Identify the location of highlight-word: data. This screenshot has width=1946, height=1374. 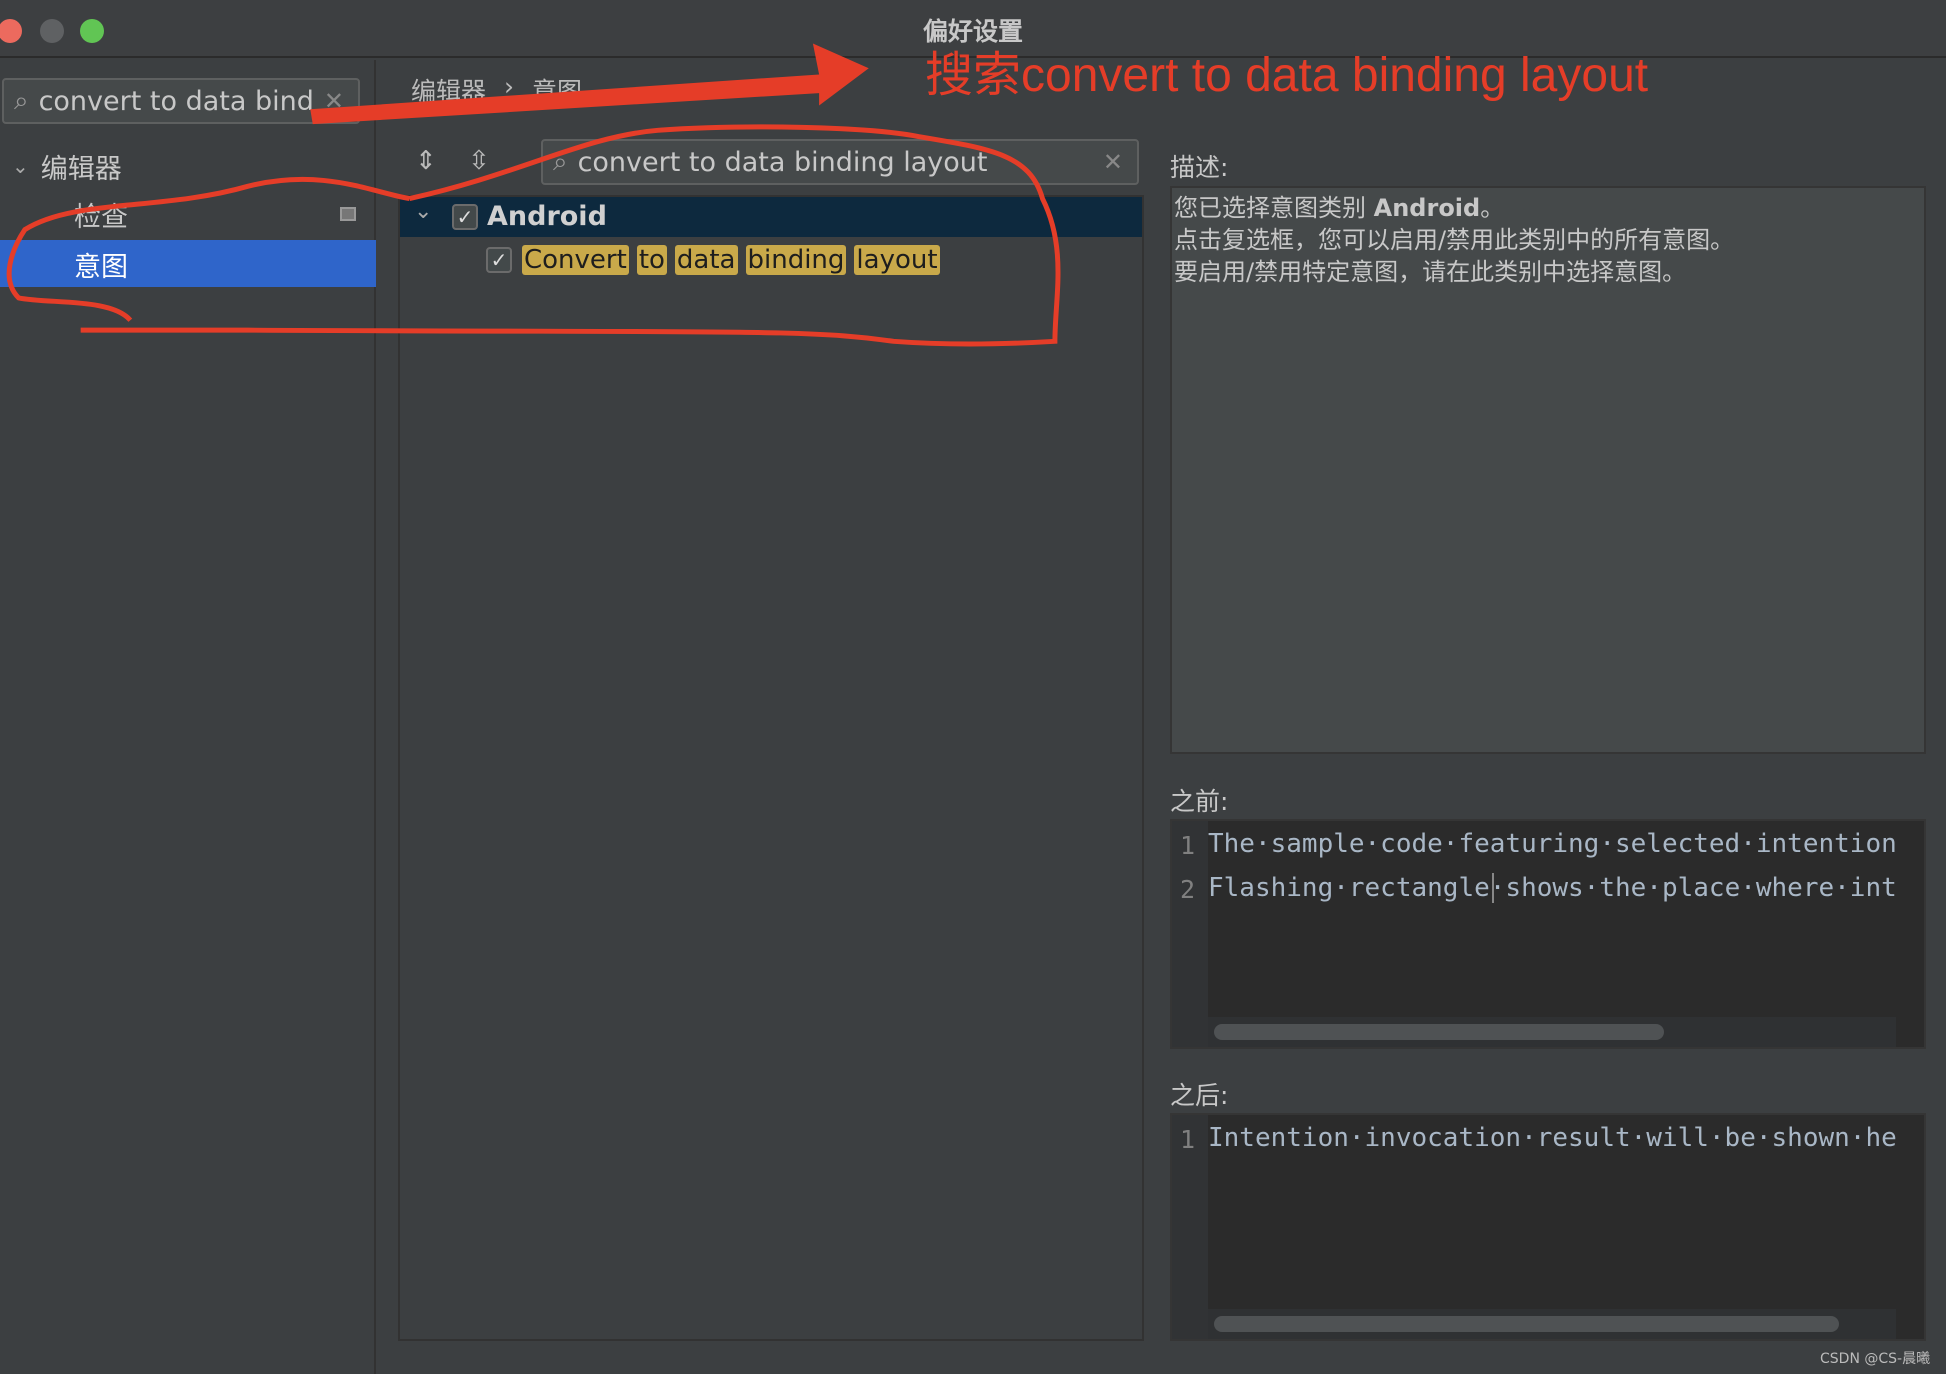
(706, 260).